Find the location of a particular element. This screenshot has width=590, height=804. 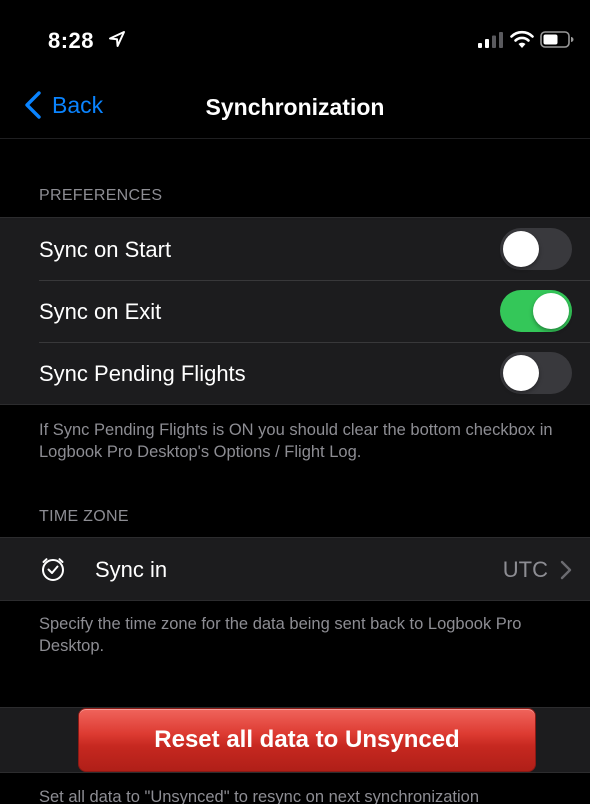

sync-on-start-row: Sync on Start is located at coordinates (295, 249).